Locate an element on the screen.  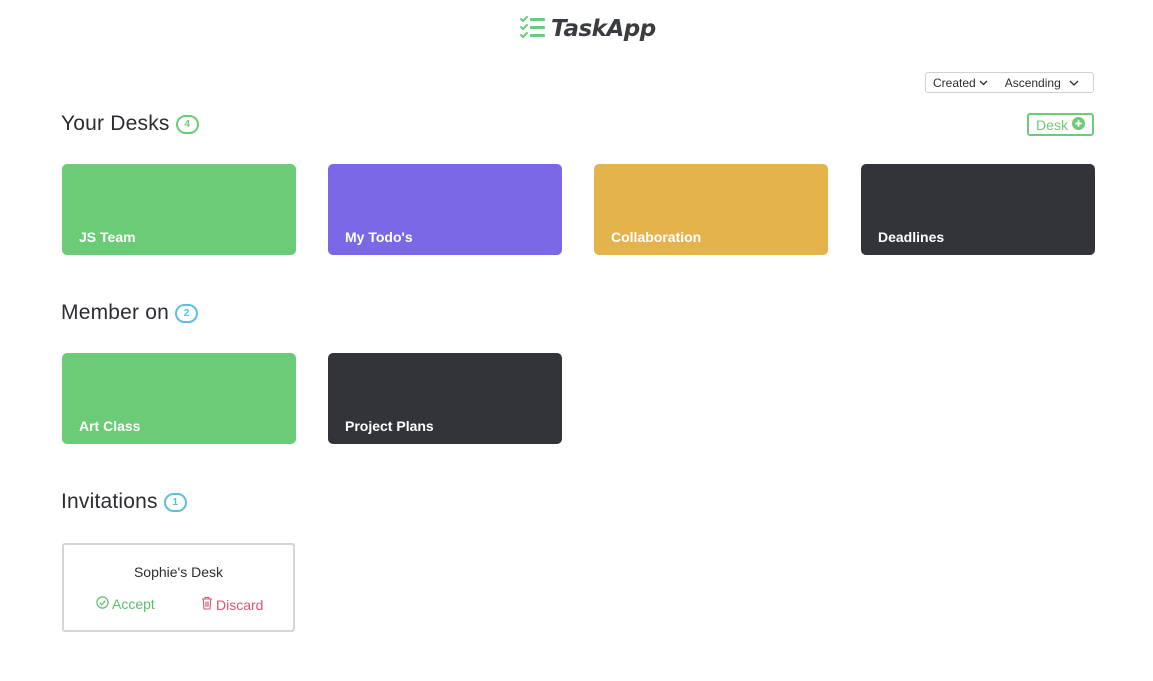
sort-field-label: Created is located at coordinates (954, 82).